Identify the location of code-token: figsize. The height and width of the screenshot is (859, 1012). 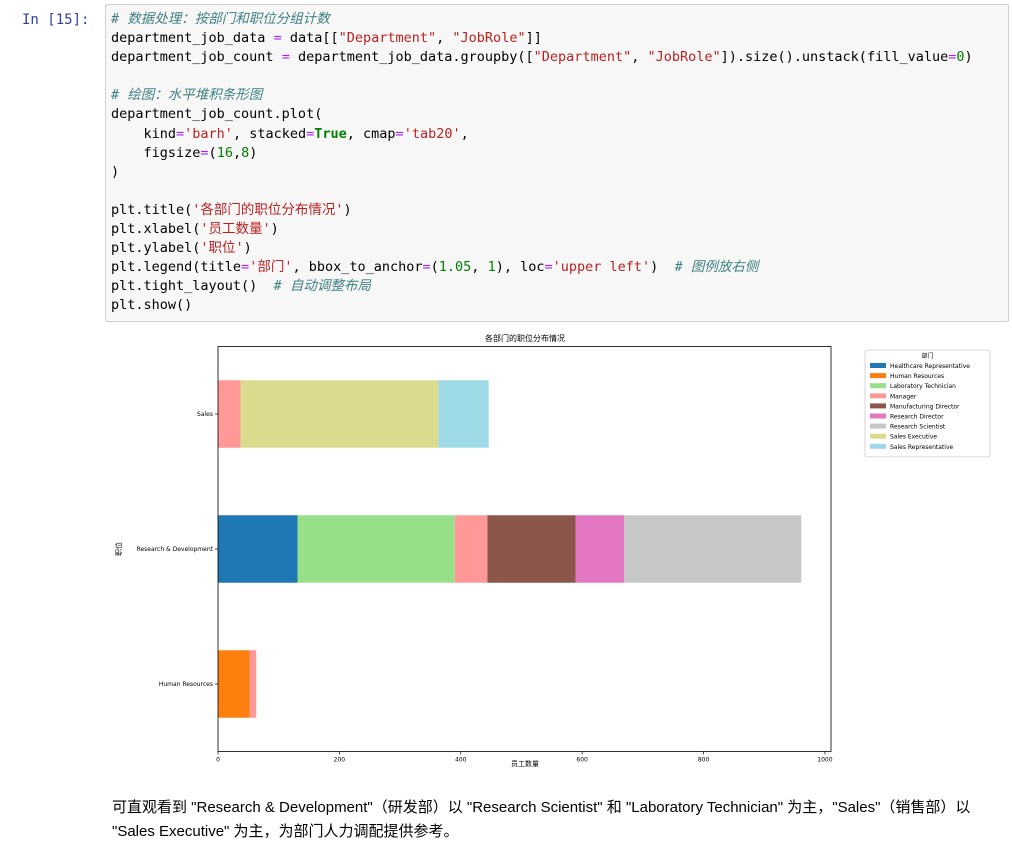
(156, 152).